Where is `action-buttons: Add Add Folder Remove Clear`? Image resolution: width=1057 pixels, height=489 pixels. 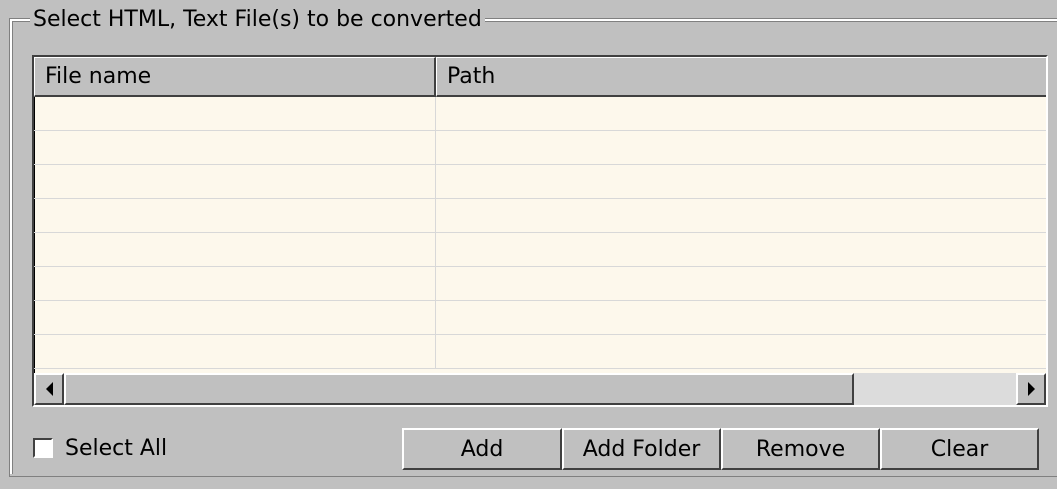
action-buttons: Add Add Folder Remove Clear is located at coordinates (720, 449).